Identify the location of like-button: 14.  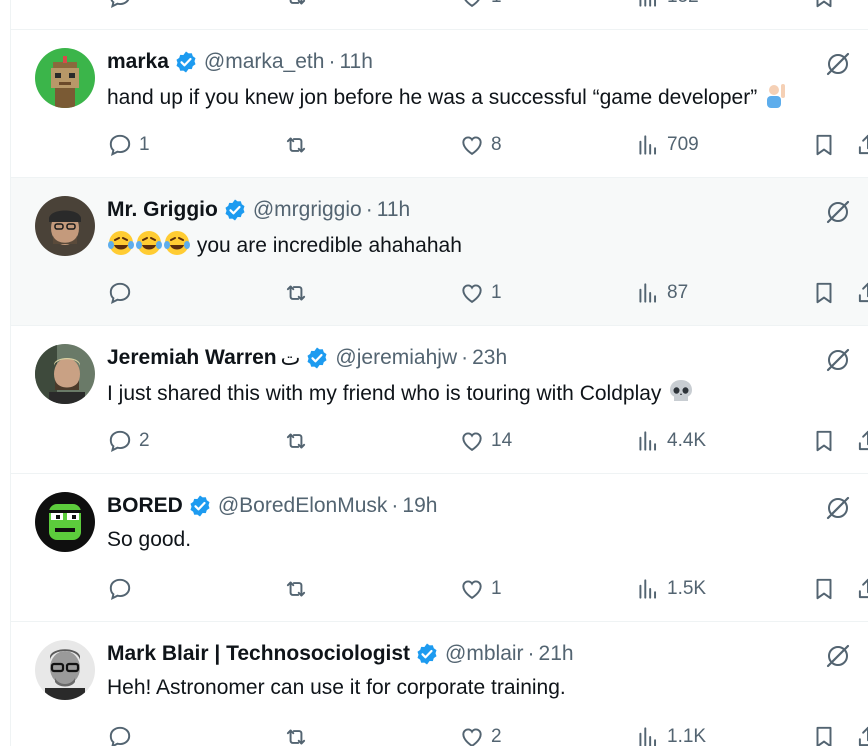
(485, 441).